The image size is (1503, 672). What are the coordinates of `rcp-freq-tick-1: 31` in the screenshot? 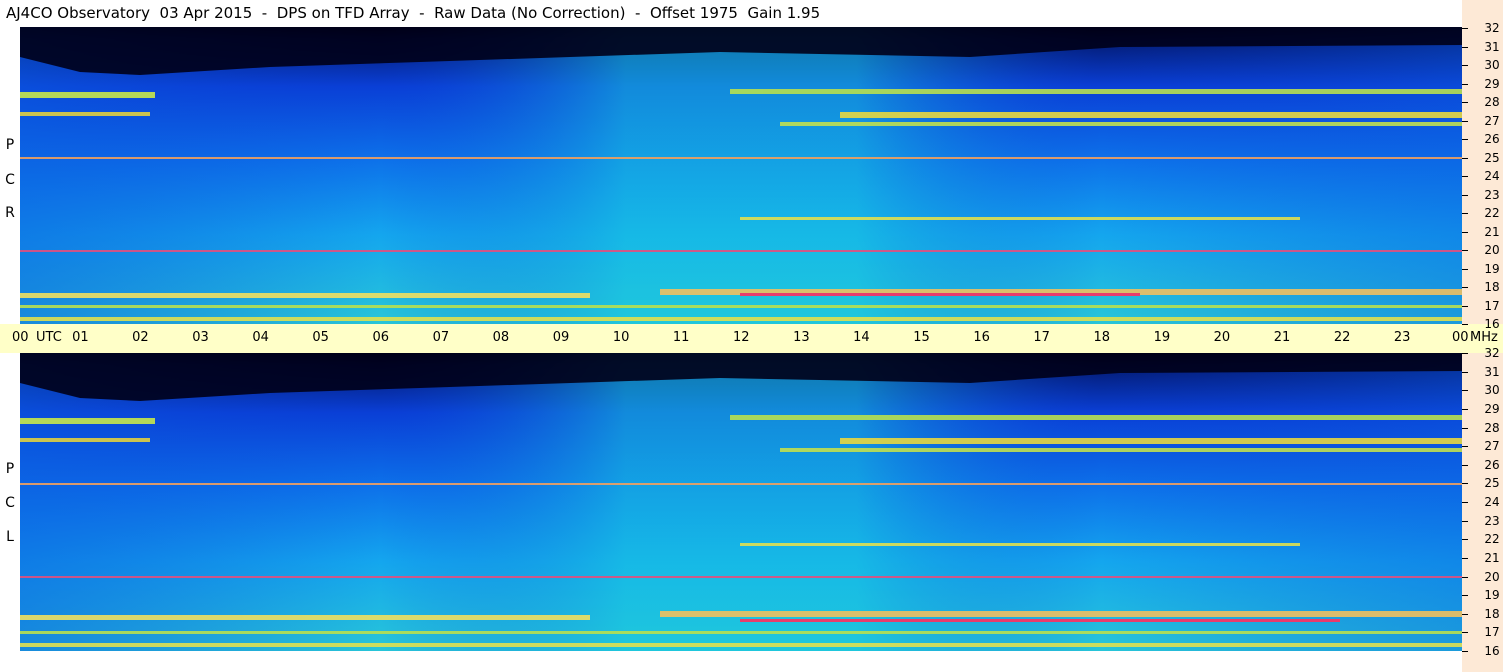 It's located at (1492, 46).